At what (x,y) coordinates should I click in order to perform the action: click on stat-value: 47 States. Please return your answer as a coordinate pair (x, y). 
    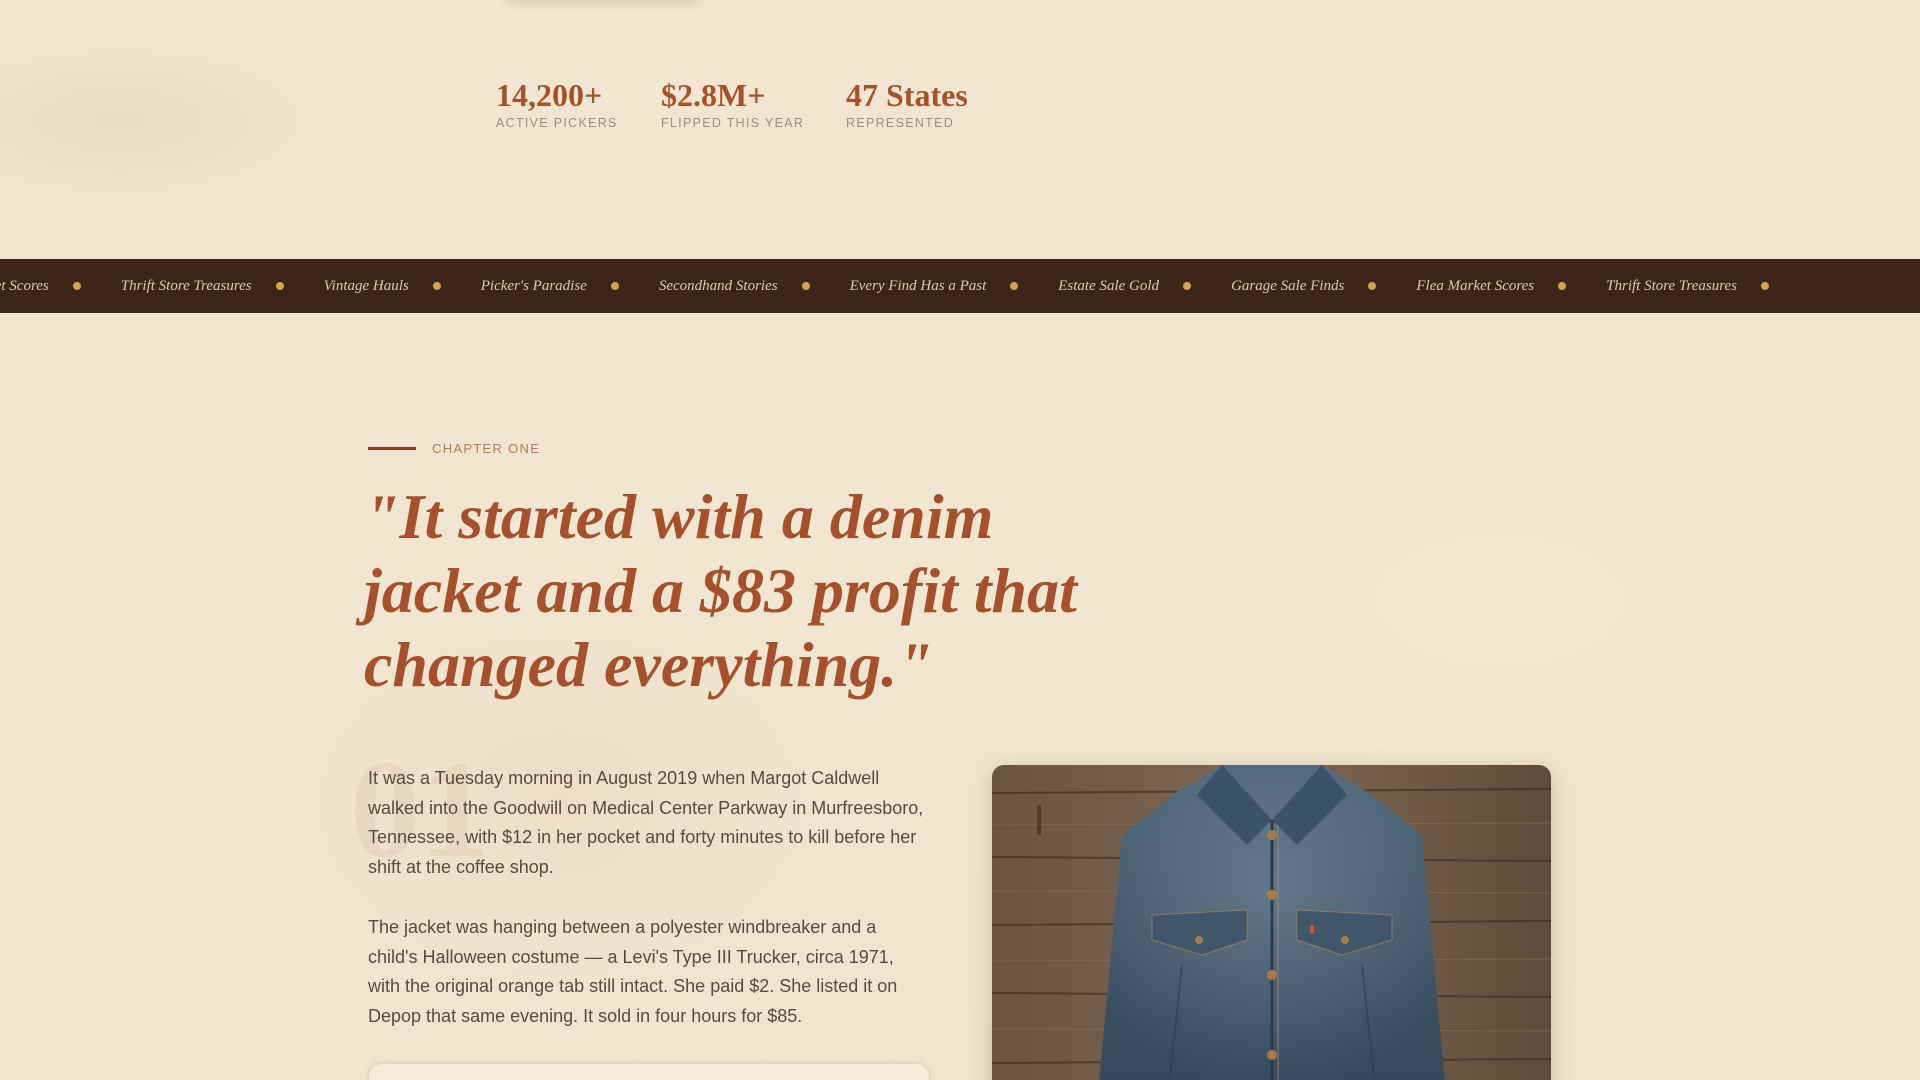
    Looking at the image, I should click on (907, 95).